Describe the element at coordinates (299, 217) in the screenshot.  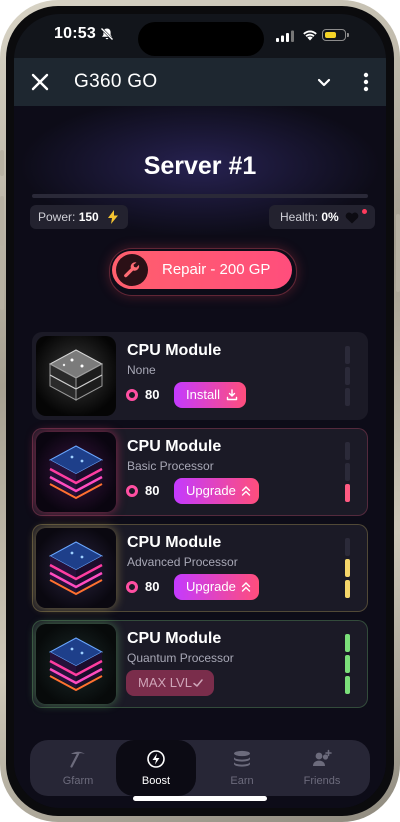
I see `health-label: Health:` at that location.